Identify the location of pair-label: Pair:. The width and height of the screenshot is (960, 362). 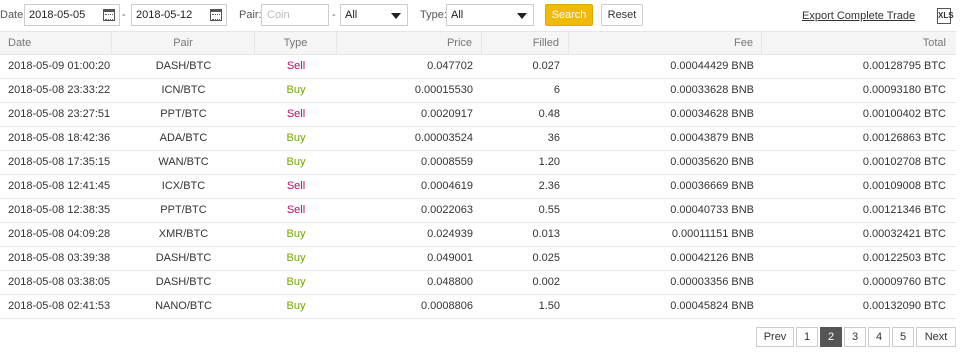
(250, 15).